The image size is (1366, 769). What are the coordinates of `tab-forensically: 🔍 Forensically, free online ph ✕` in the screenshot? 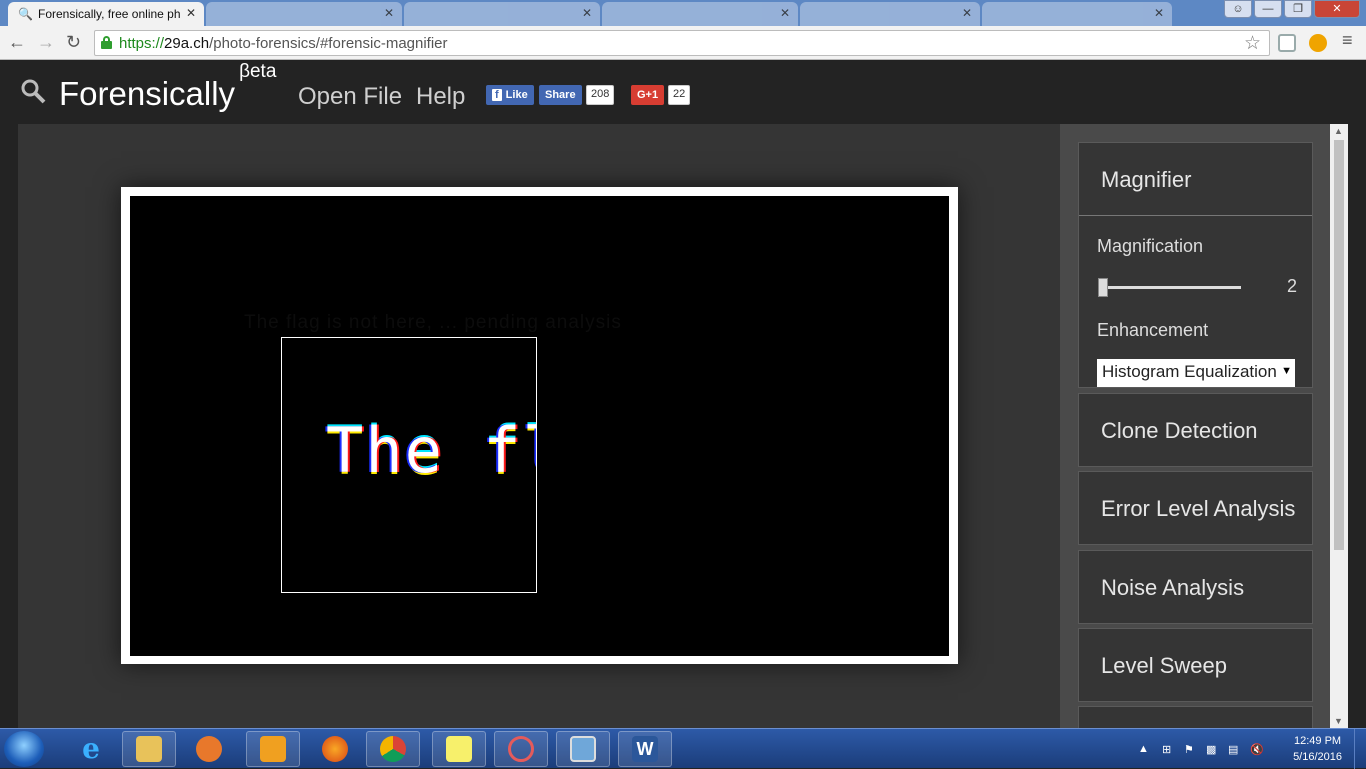 It's located at (106, 14).